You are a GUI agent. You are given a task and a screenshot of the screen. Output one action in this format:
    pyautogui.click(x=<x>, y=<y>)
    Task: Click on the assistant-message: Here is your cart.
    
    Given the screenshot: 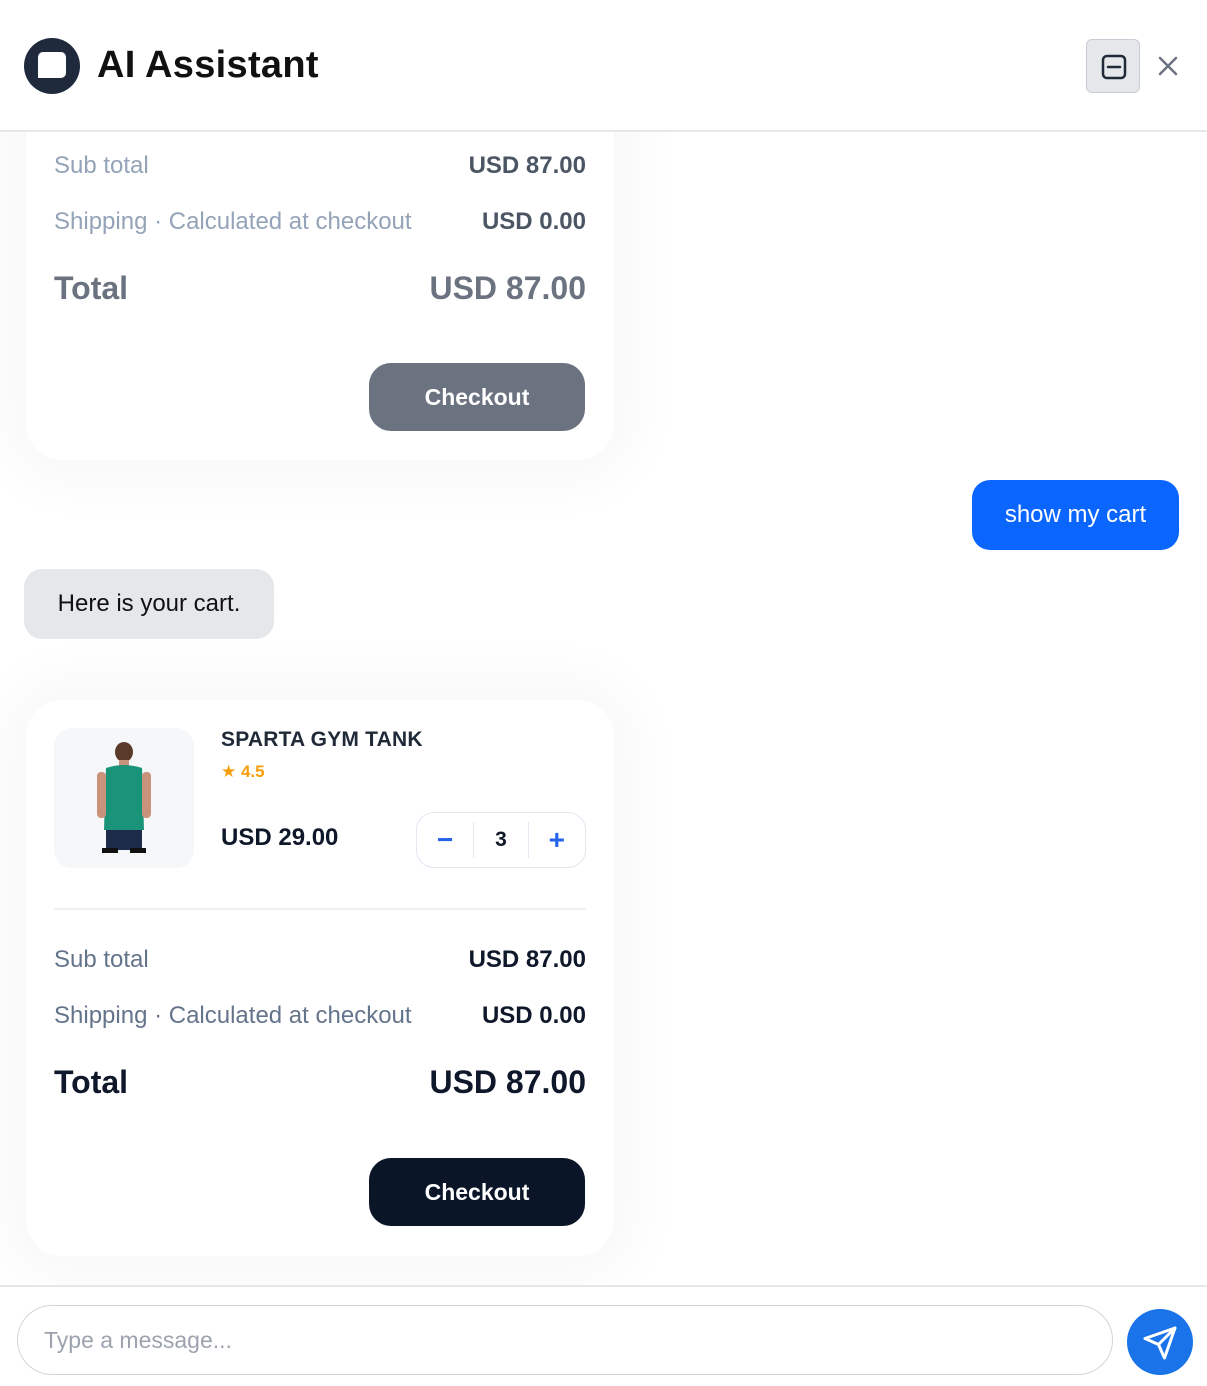 What is the action you would take?
    pyautogui.click(x=149, y=604)
    